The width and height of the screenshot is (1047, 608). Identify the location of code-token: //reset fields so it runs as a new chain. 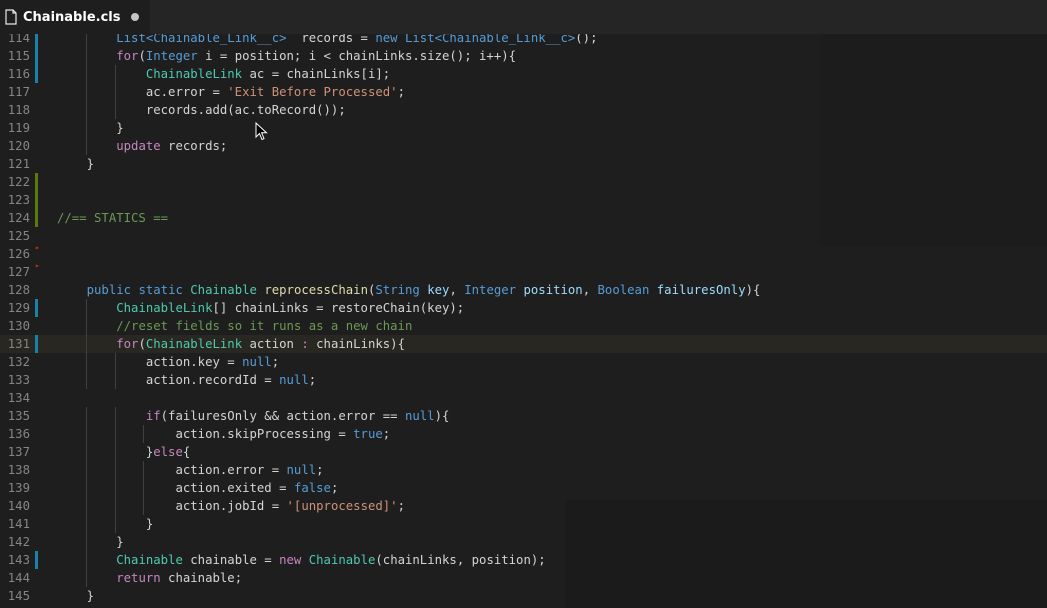
(264, 326).